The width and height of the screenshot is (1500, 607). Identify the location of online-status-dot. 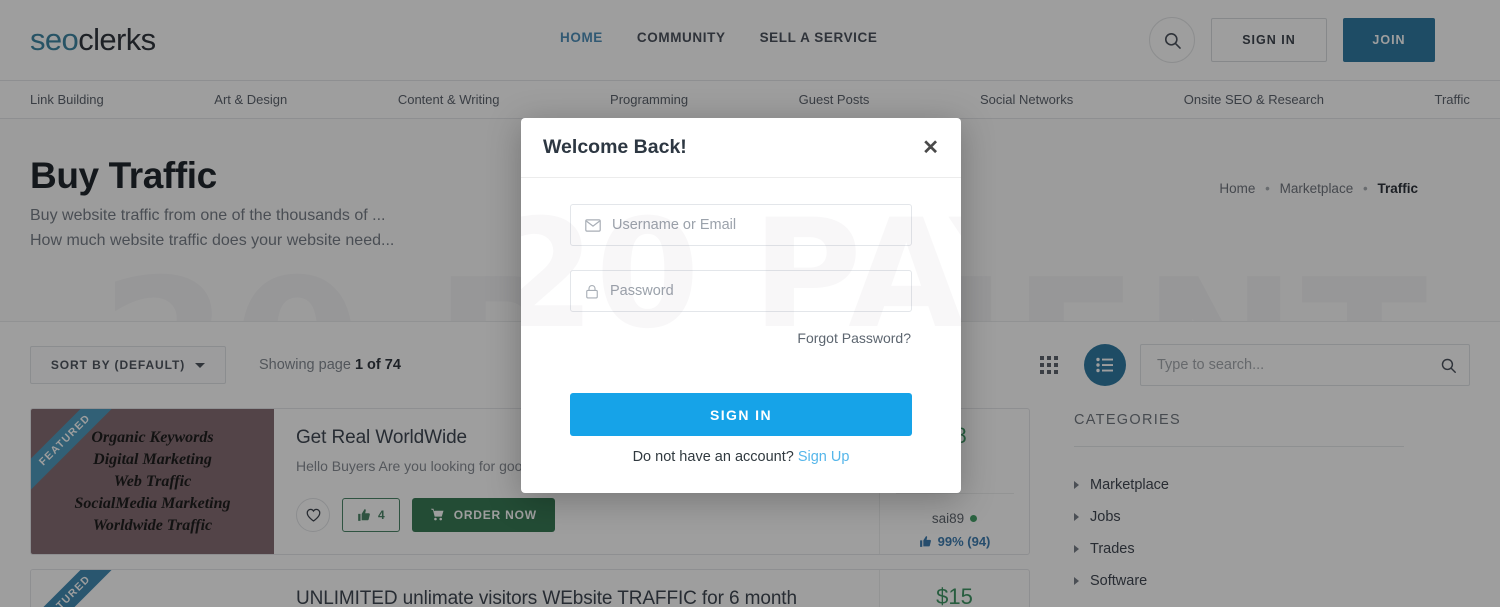
(974, 518).